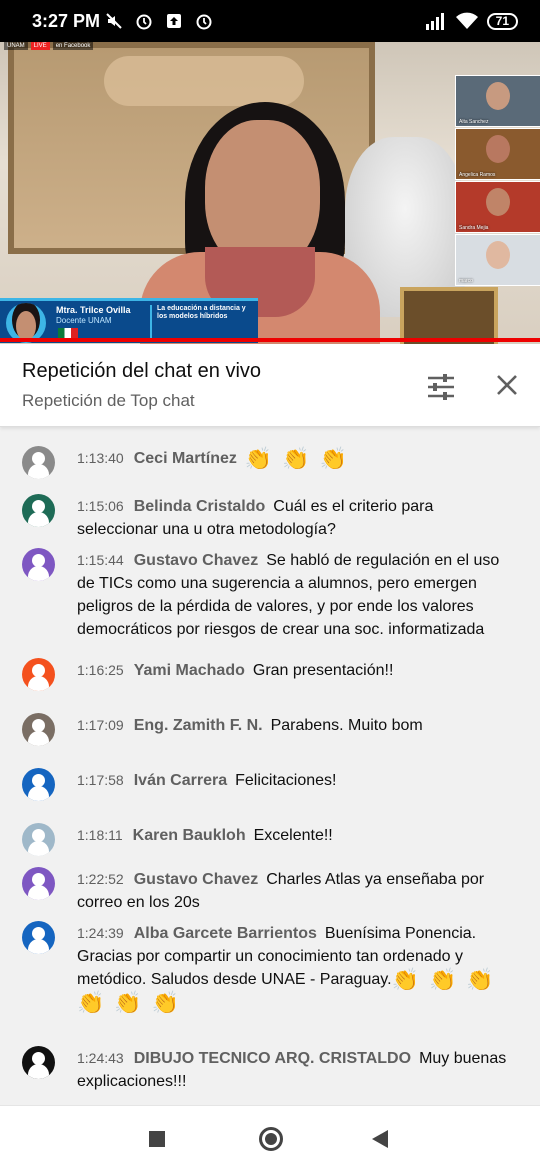  I want to click on wifi-icon, so click(466, 20).